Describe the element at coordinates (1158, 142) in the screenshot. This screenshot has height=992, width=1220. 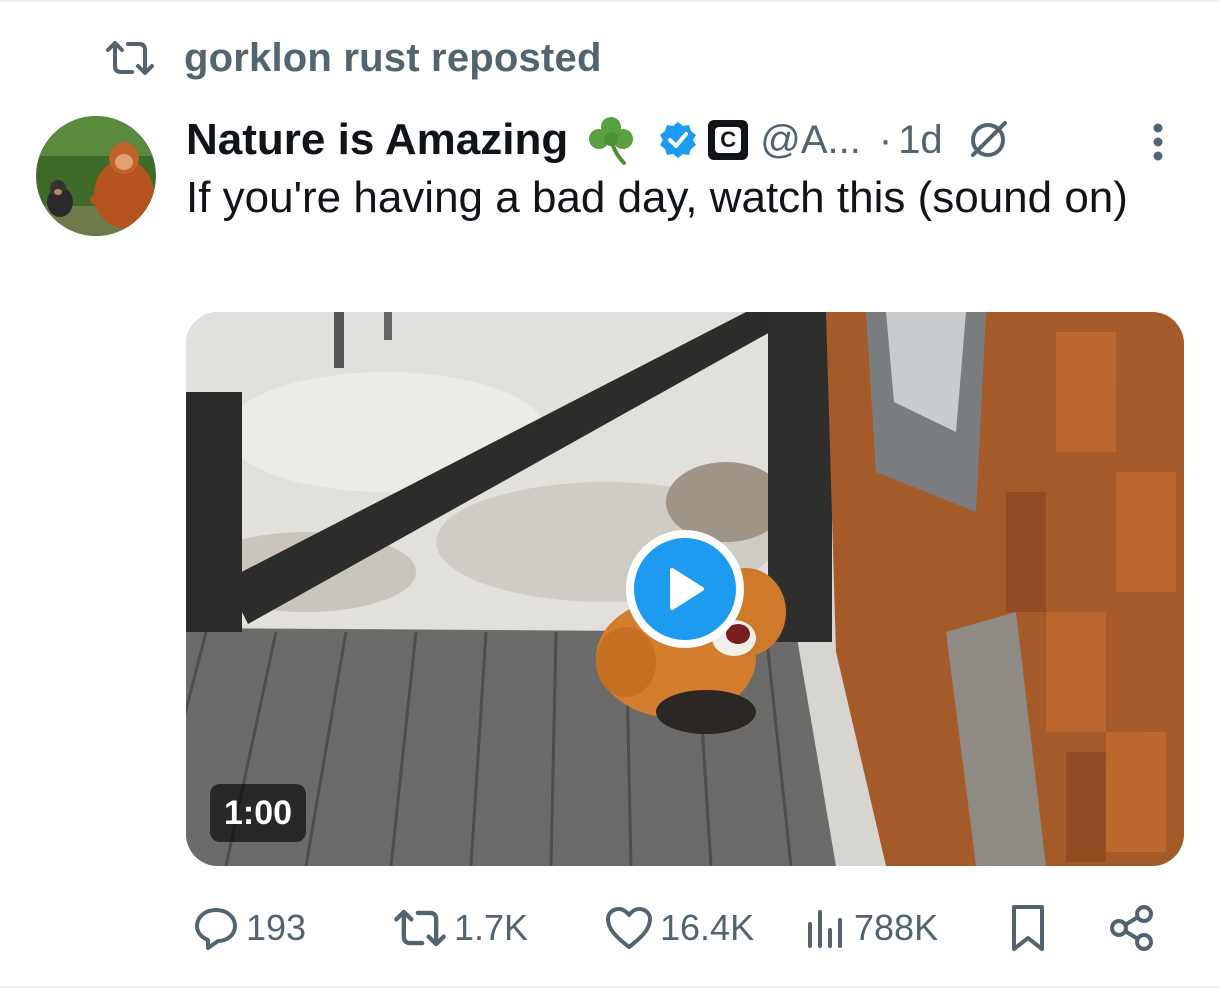
I see `more-options-icon` at that location.